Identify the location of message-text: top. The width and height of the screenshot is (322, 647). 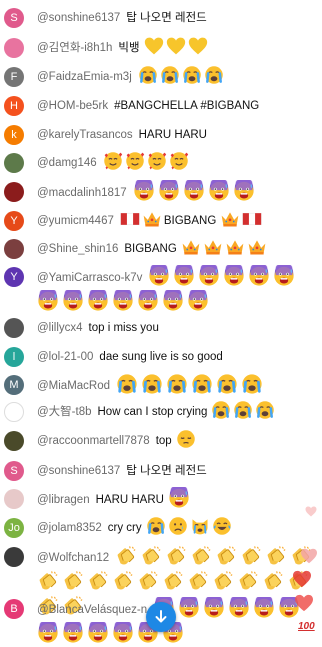
(163, 441).